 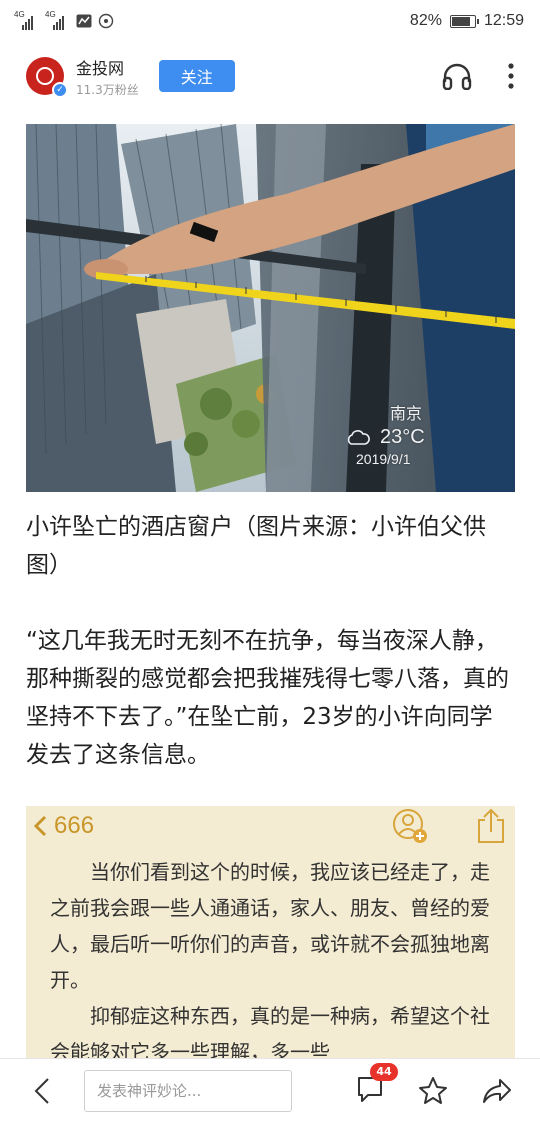 I want to click on network-type-2: 4G, so click(x=50, y=14).